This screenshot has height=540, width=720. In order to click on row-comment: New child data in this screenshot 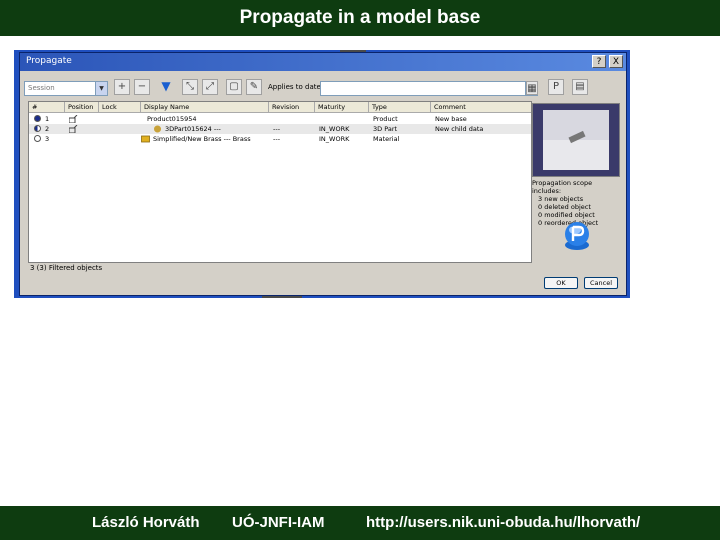, I will do `click(459, 129)`.